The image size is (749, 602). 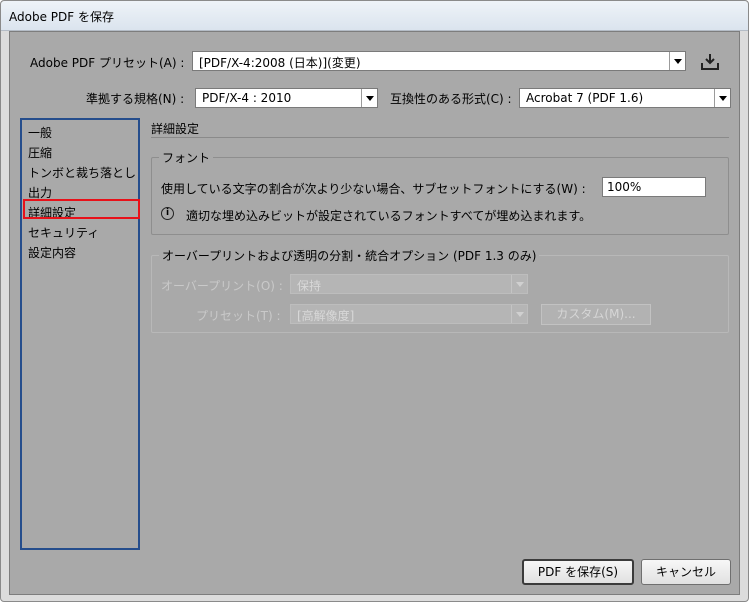 What do you see at coordinates (83, 232) in the screenshot?
I see `nav-item-security: セキュリティ` at bounding box center [83, 232].